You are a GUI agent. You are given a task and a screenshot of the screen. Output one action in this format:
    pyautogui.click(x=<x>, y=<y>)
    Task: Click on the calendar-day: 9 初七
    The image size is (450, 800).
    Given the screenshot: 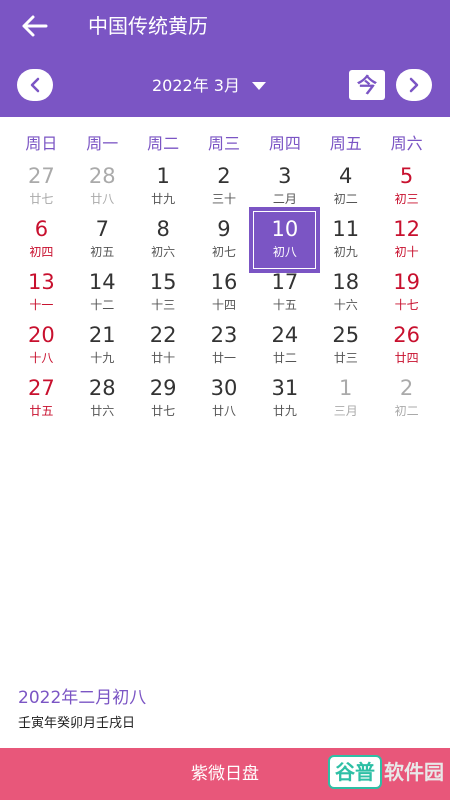 What is the action you would take?
    pyautogui.click(x=224, y=236)
    